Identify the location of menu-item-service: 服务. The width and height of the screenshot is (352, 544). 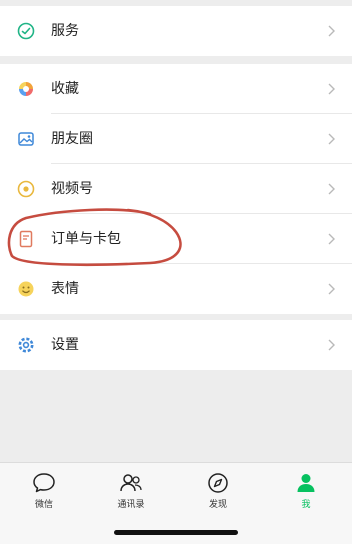
(176, 31).